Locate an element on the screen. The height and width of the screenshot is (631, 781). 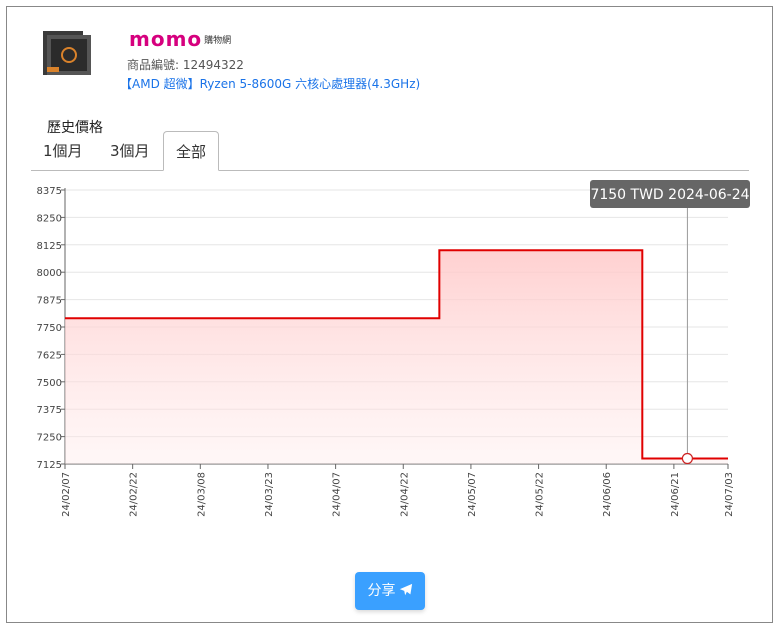
tooltip-point is located at coordinates (687, 458).